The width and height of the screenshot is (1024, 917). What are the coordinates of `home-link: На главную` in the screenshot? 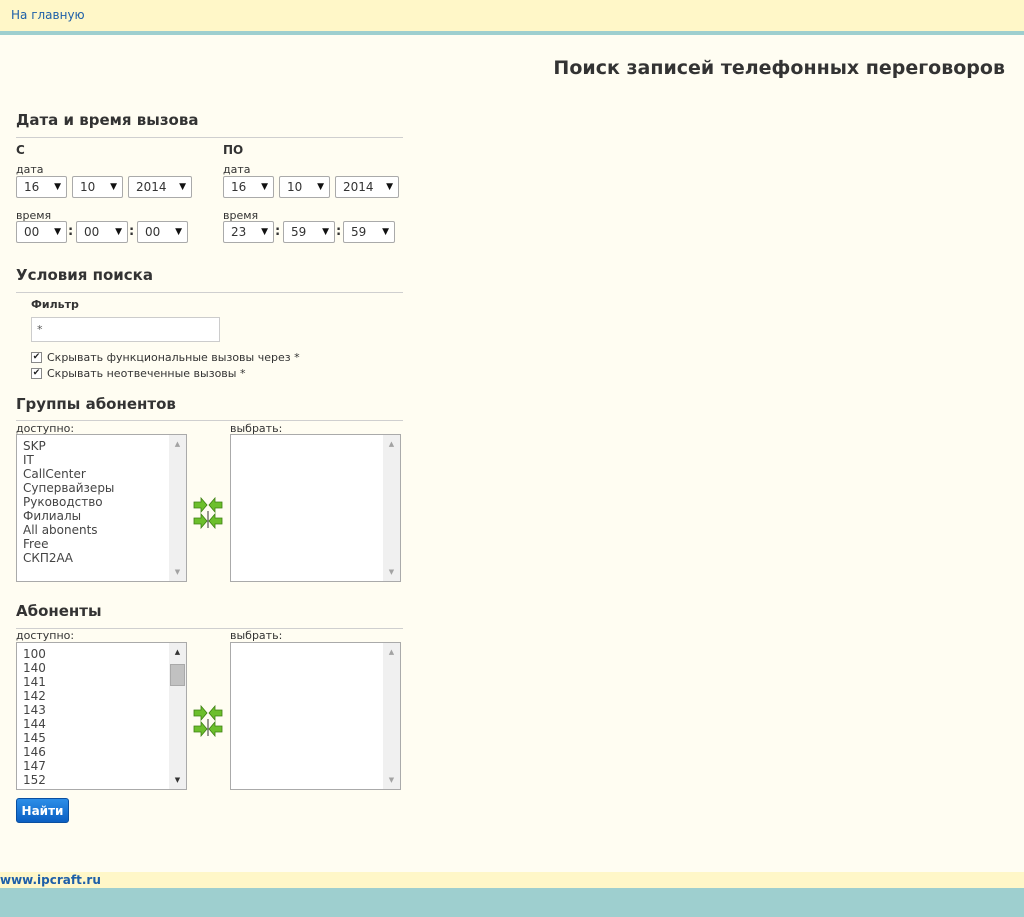 It's located at (48, 15).